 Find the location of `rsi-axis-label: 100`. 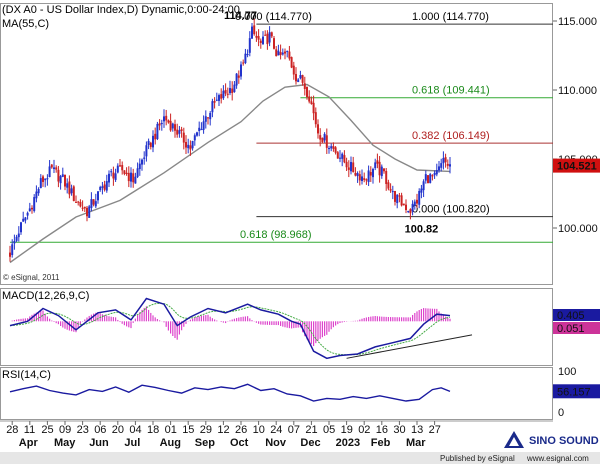

rsi-axis-label: 100 is located at coordinates (567, 372).